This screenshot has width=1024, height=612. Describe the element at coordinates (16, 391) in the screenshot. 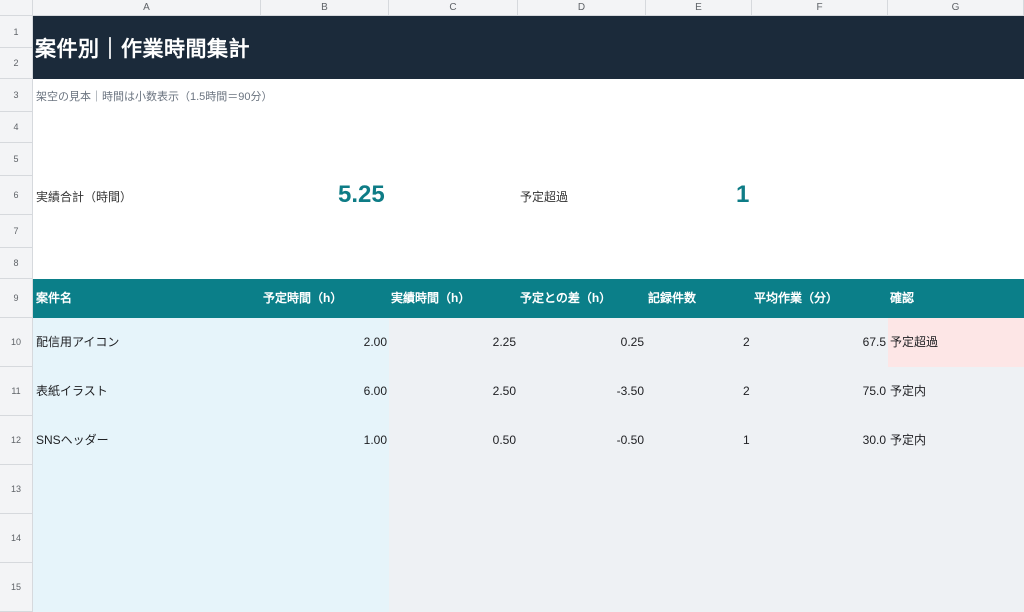

I see `row-header-11: 11` at that location.